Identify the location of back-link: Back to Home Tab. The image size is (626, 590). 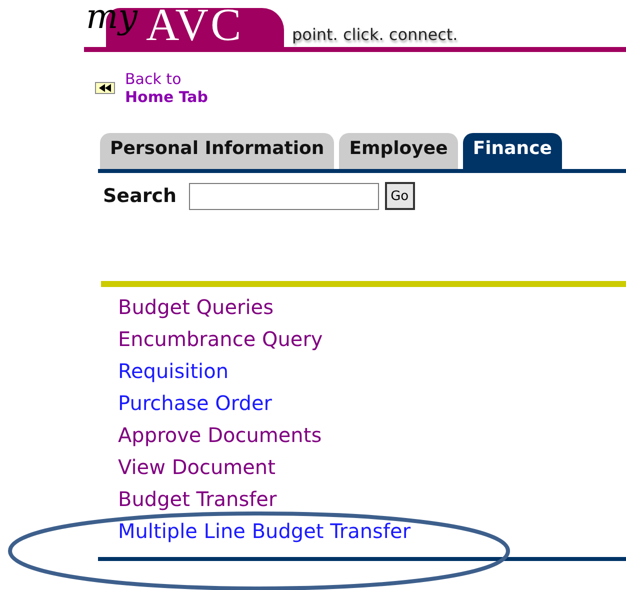
(166, 88).